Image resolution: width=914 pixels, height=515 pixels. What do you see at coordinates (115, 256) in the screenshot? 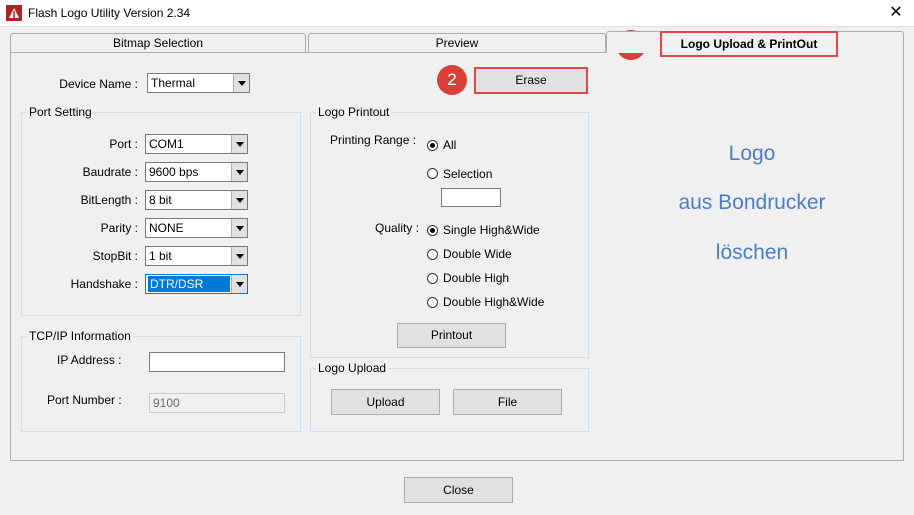
I see `stopbit-label: StopBit :` at bounding box center [115, 256].